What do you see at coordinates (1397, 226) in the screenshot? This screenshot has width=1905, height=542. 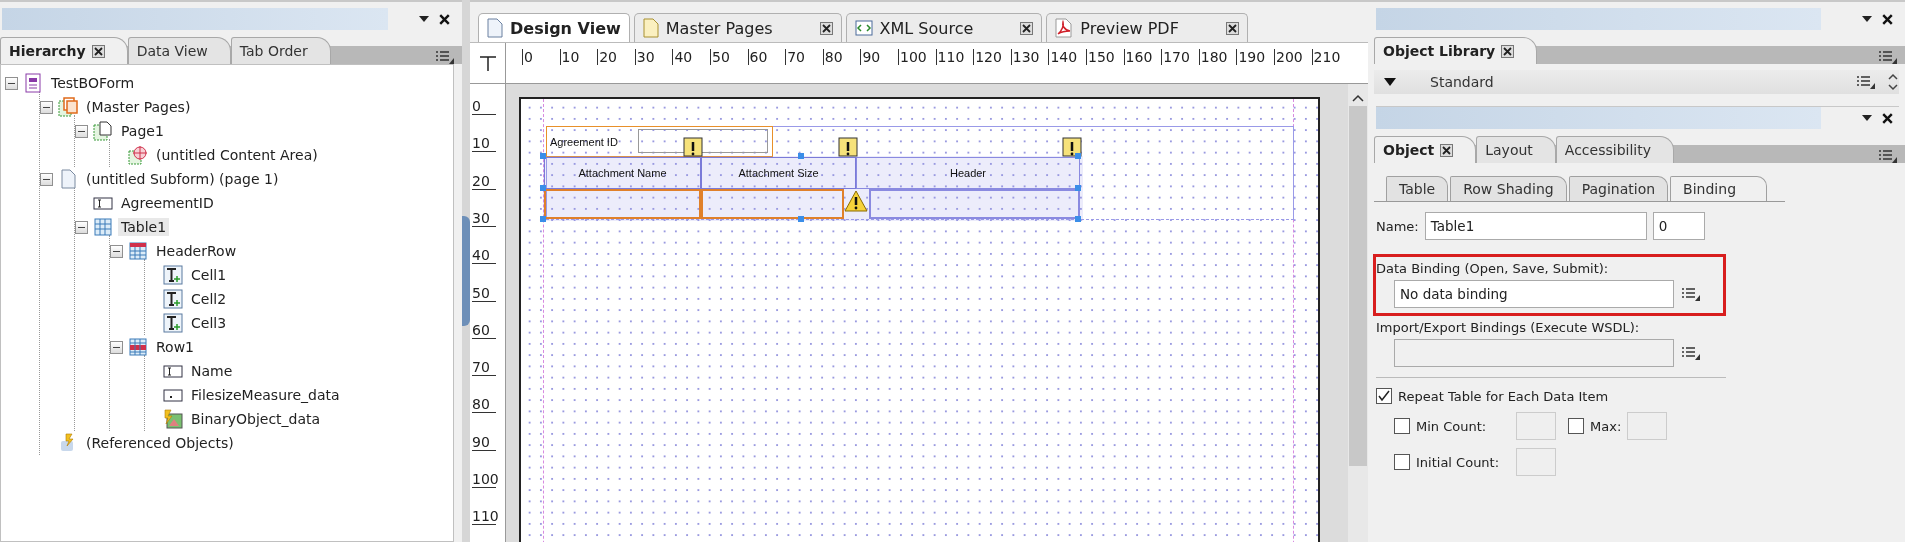 I see `field-label: Name:` at bounding box center [1397, 226].